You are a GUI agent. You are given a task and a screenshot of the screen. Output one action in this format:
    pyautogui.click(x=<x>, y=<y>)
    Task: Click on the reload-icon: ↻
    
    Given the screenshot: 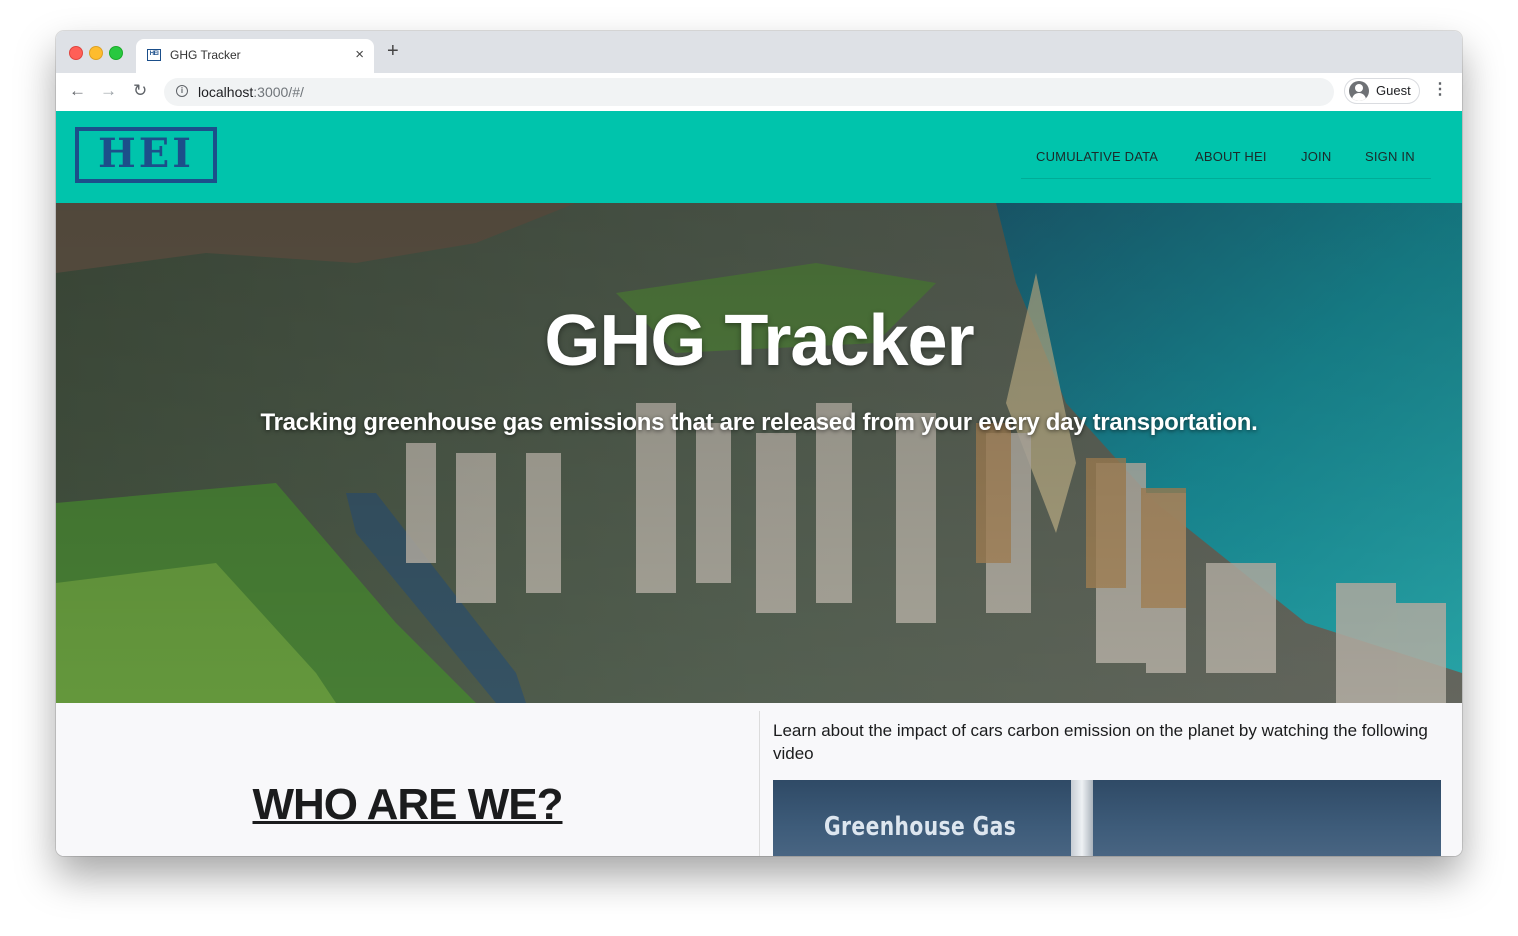 What is the action you would take?
    pyautogui.click(x=140, y=91)
    